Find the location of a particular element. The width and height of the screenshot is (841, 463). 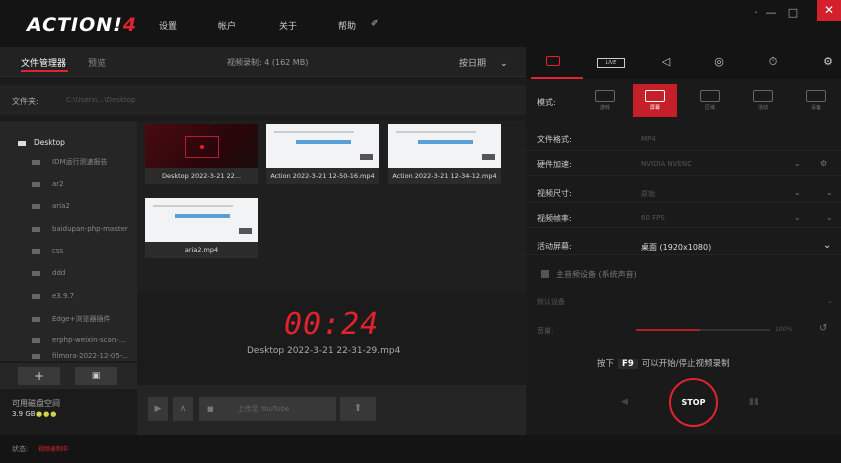

volume-slider-fill is located at coordinates (668, 330).